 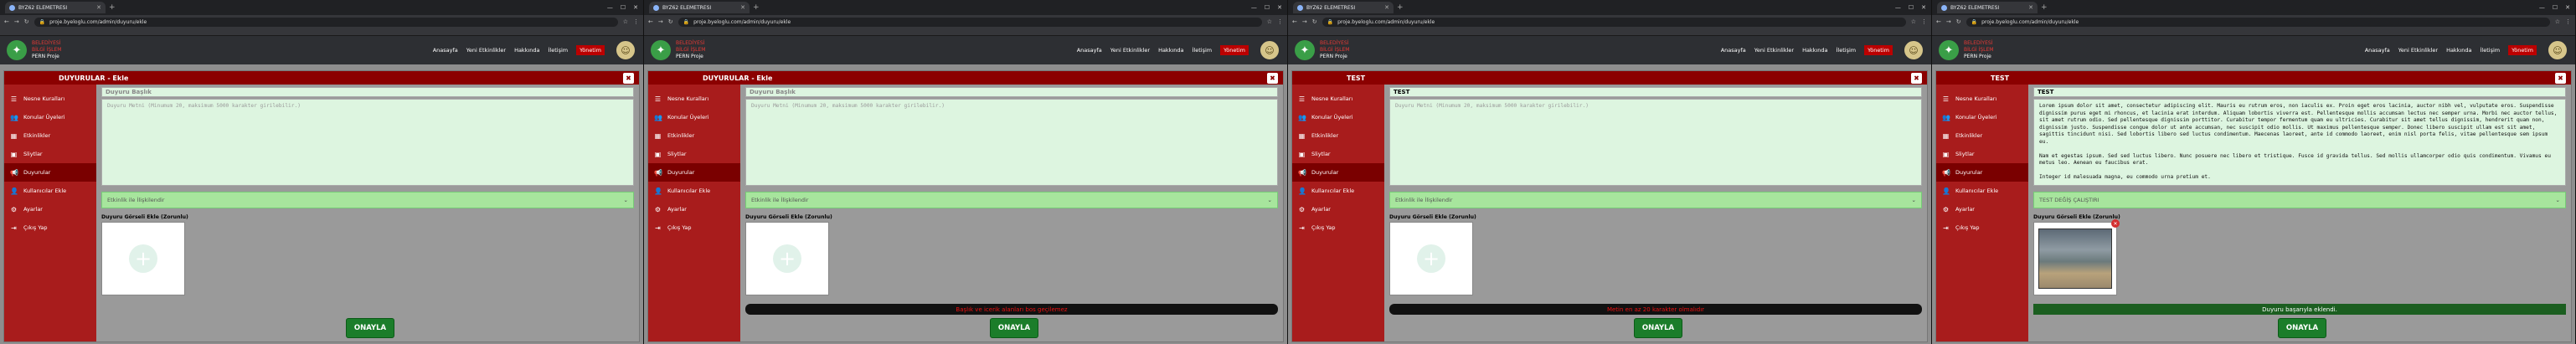 What do you see at coordinates (2076, 257) in the screenshot?
I see `image-upload: ✕` at bounding box center [2076, 257].